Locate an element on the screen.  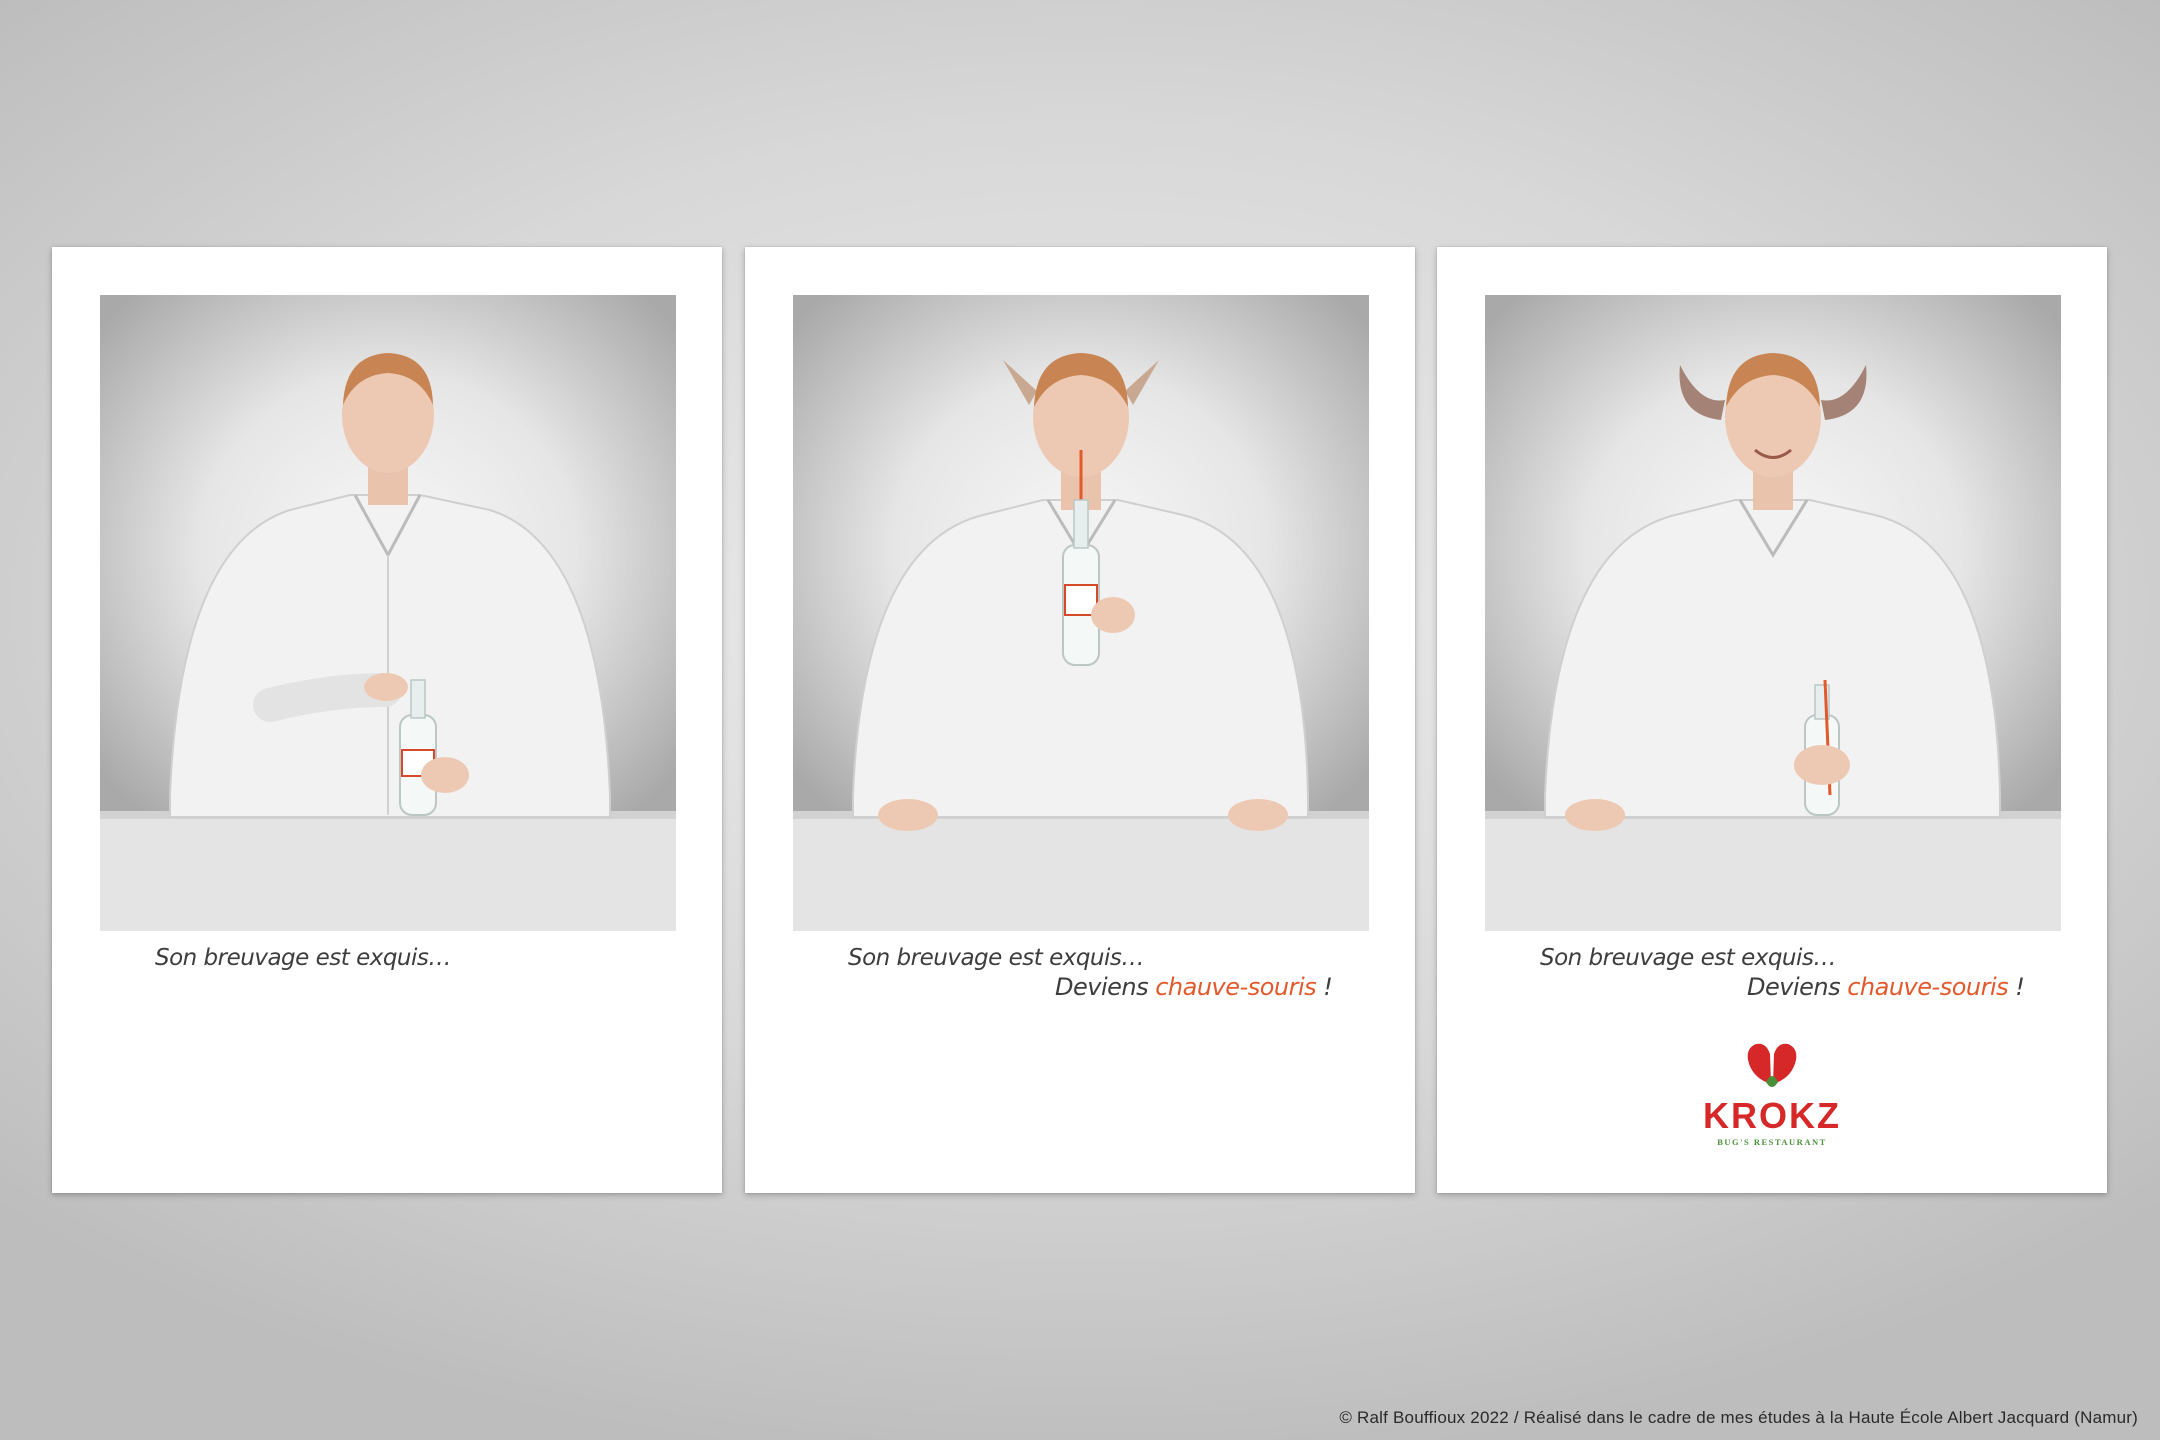
photo-opening-bottle is located at coordinates (388, 613).